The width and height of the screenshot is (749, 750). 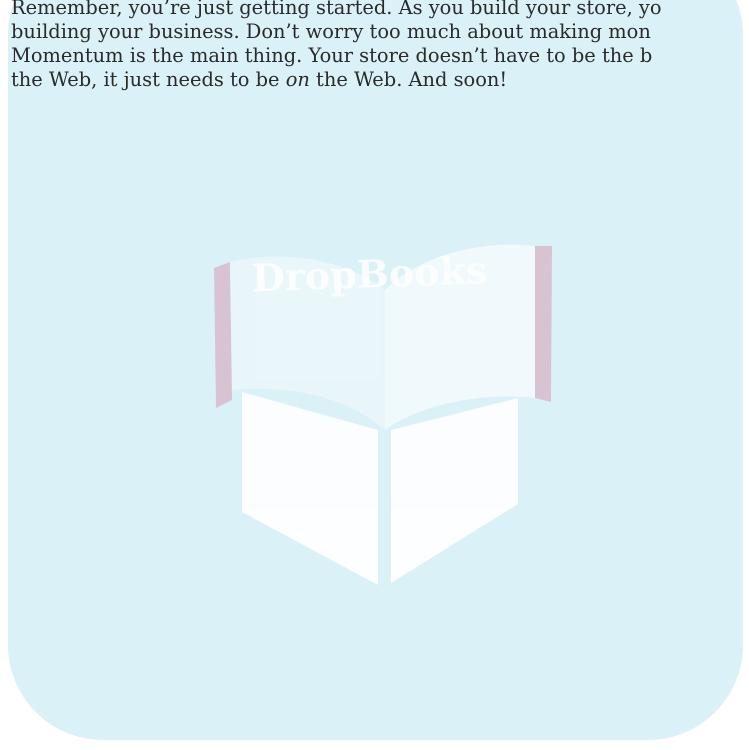 I want to click on paragraph-emphasis: on, so click(x=297, y=79).